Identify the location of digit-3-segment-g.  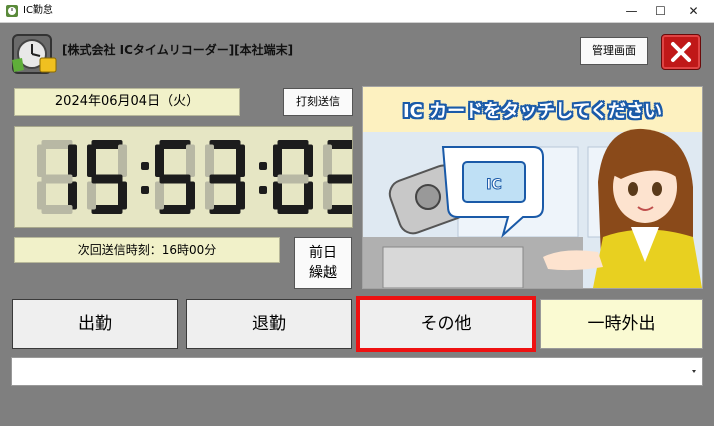
(225, 179).